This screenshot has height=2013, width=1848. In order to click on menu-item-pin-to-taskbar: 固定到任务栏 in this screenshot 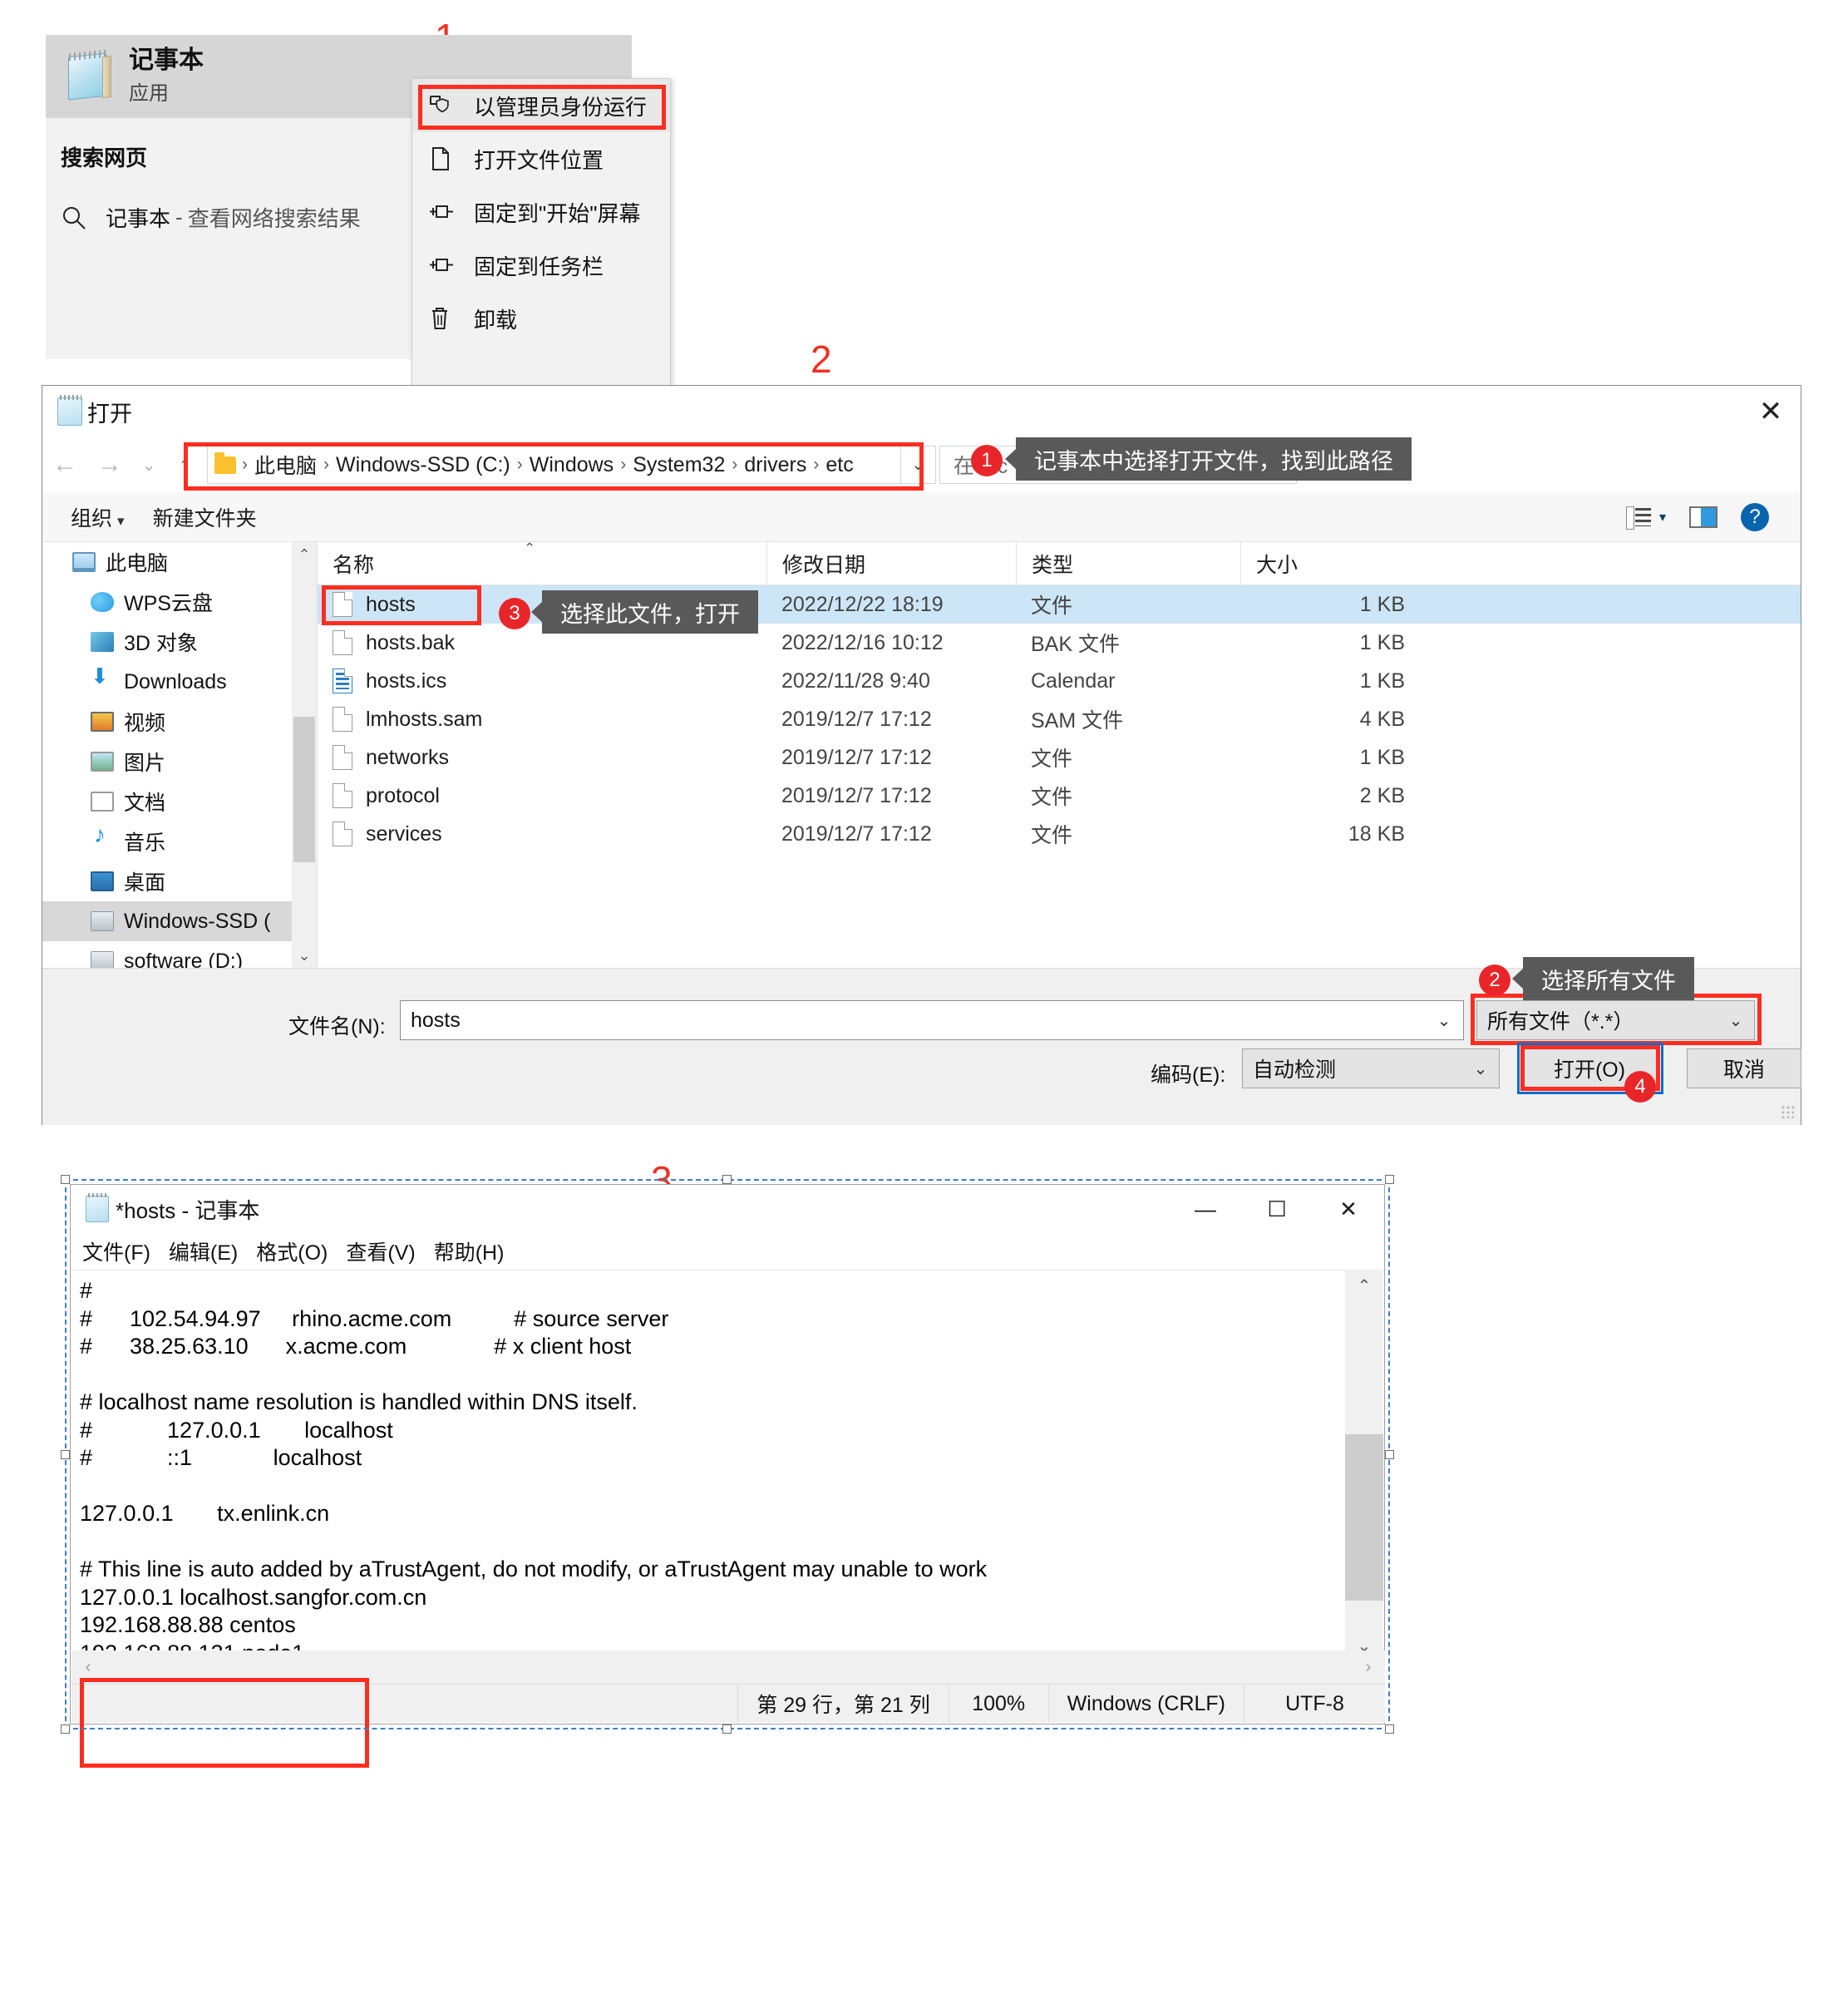, I will do `click(541, 265)`.